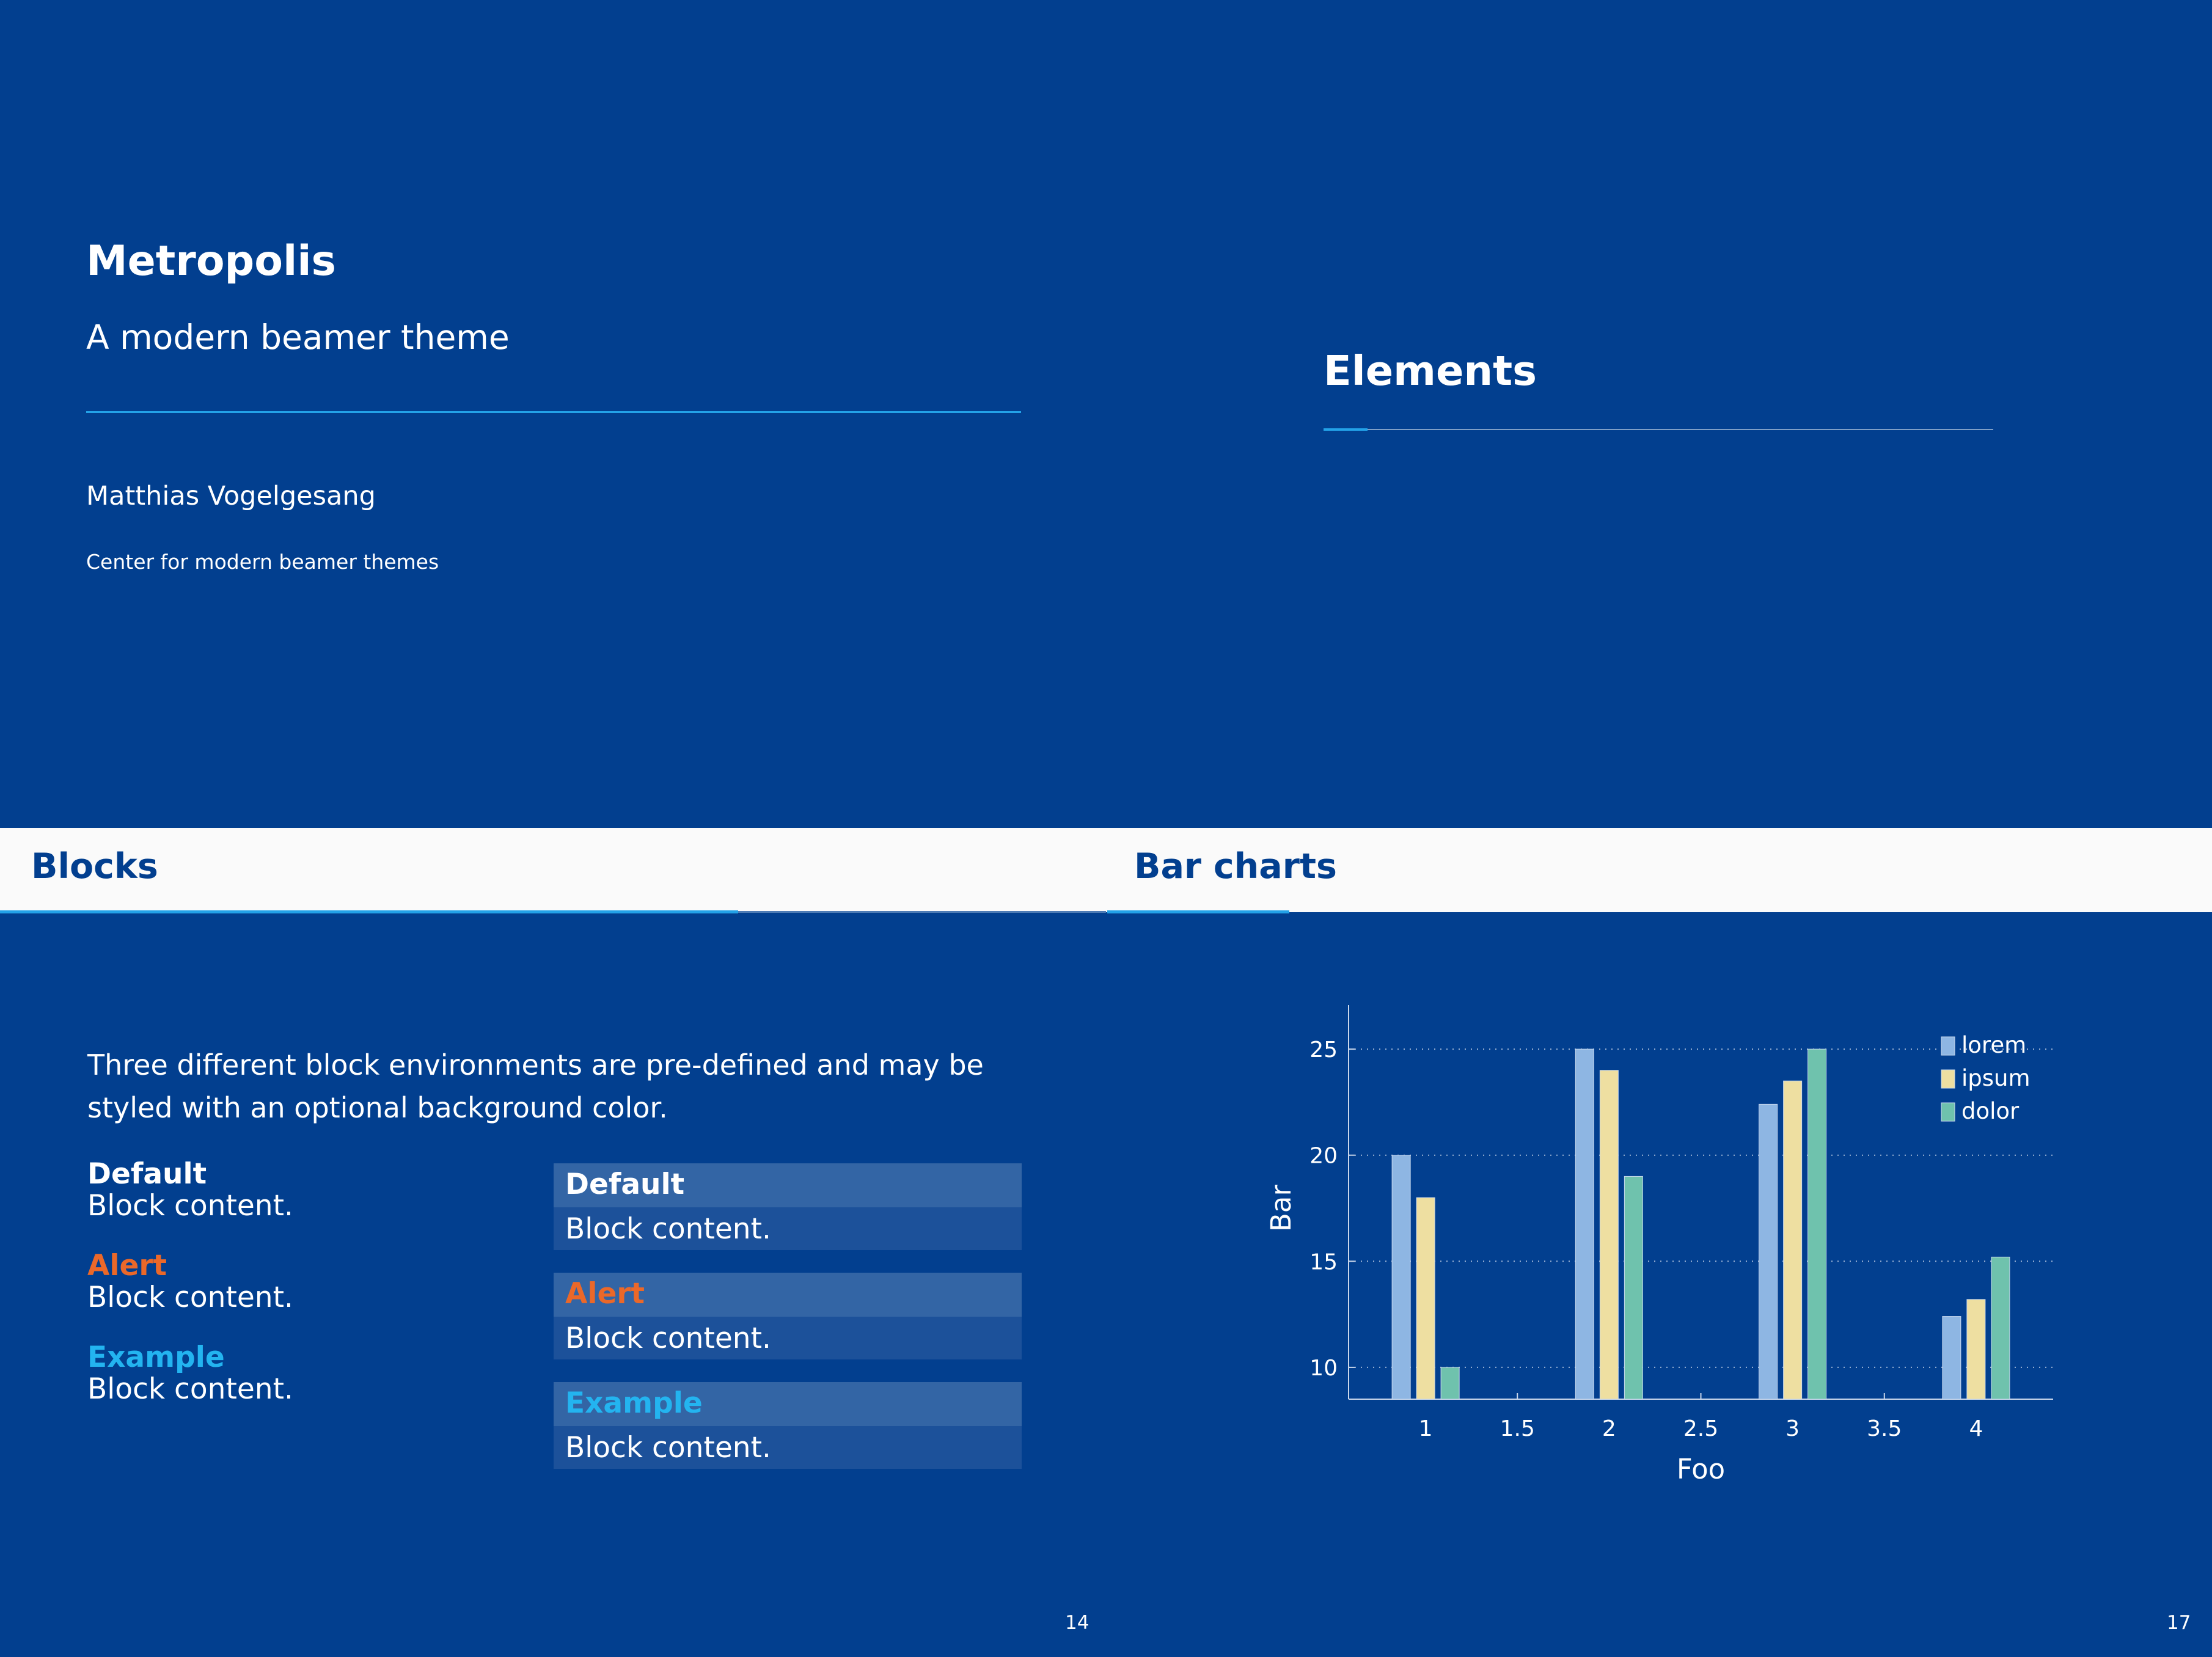  I want to click on example-block-title: Example, so click(156, 1357).